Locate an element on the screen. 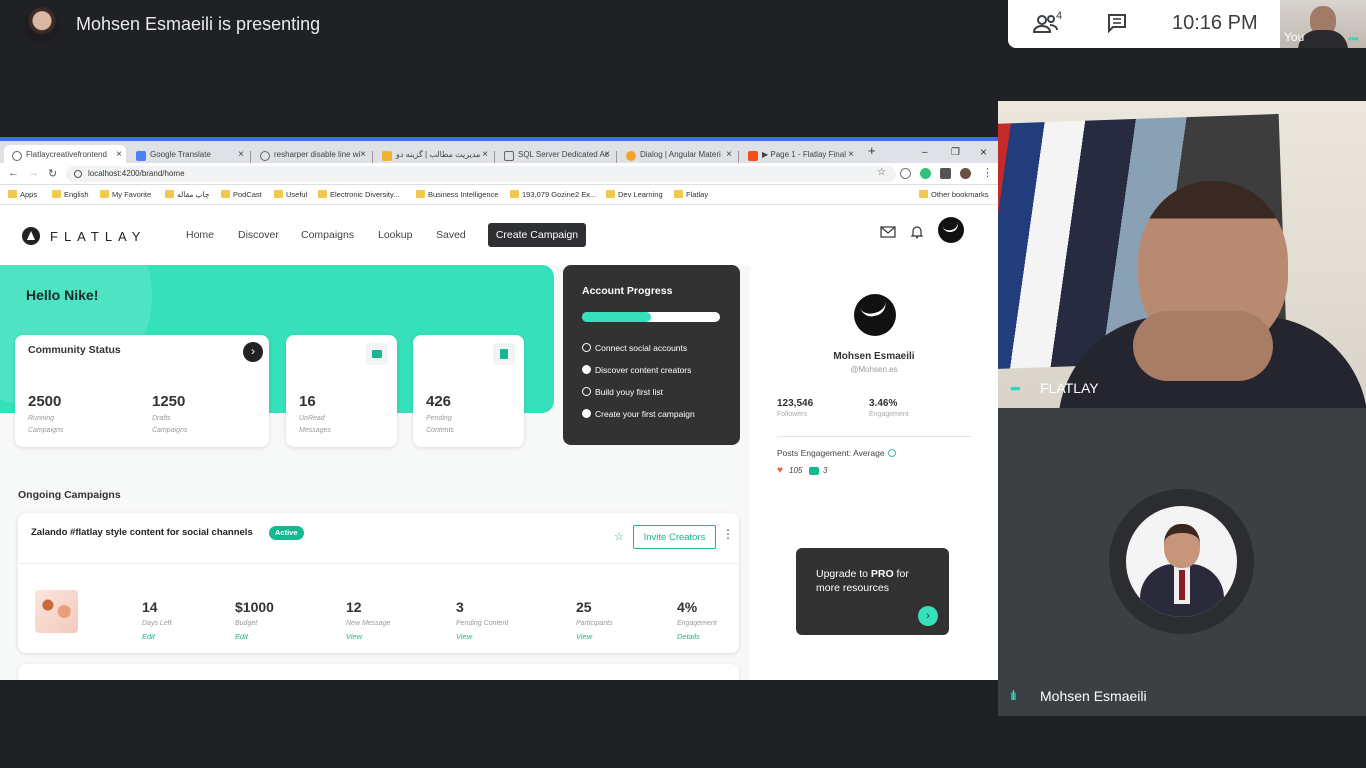 The image size is (1366, 768). site-info-icon is located at coordinates (78, 174).